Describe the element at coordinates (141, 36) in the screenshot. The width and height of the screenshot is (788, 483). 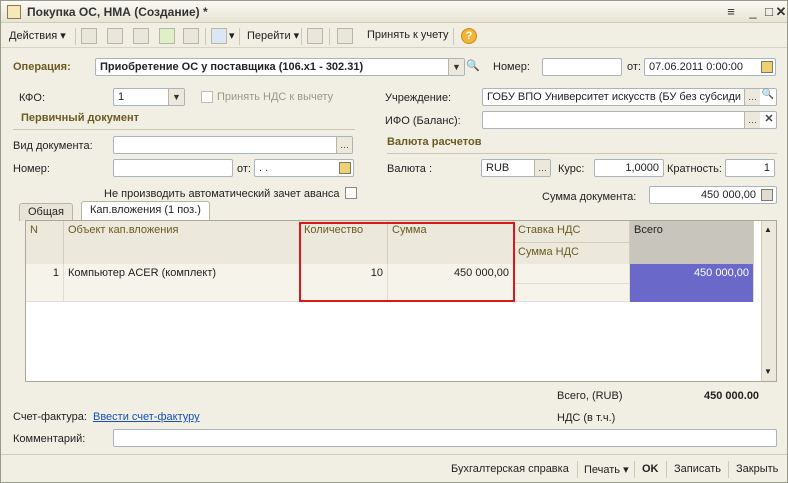
I see `refresh-icon` at that location.